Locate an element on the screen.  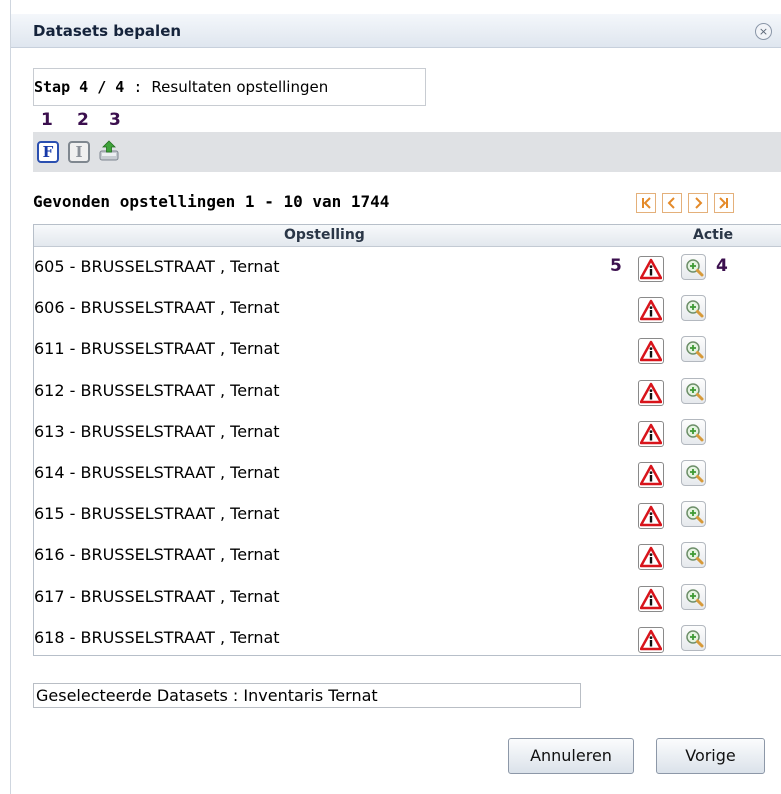
first-page-button is located at coordinates (646, 203).